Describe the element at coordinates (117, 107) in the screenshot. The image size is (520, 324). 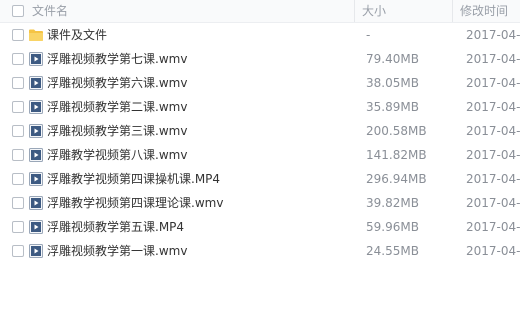
I see `file-name-link: 浮雕视频教学第二课.wmv` at that location.